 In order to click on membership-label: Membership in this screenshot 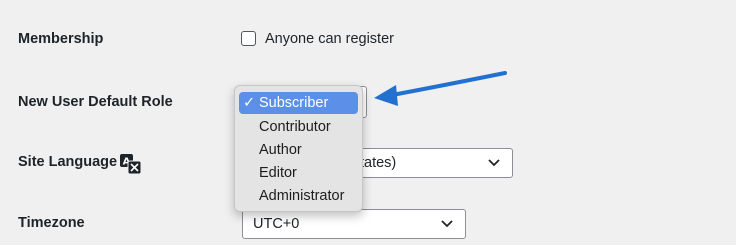, I will do `click(61, 39)`.